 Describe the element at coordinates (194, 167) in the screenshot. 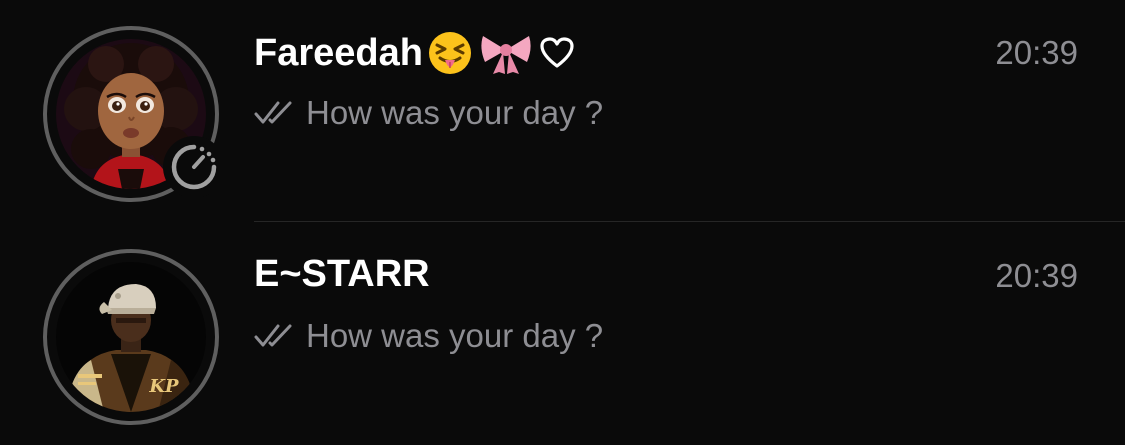

I see `status-timer-icon` at that location.